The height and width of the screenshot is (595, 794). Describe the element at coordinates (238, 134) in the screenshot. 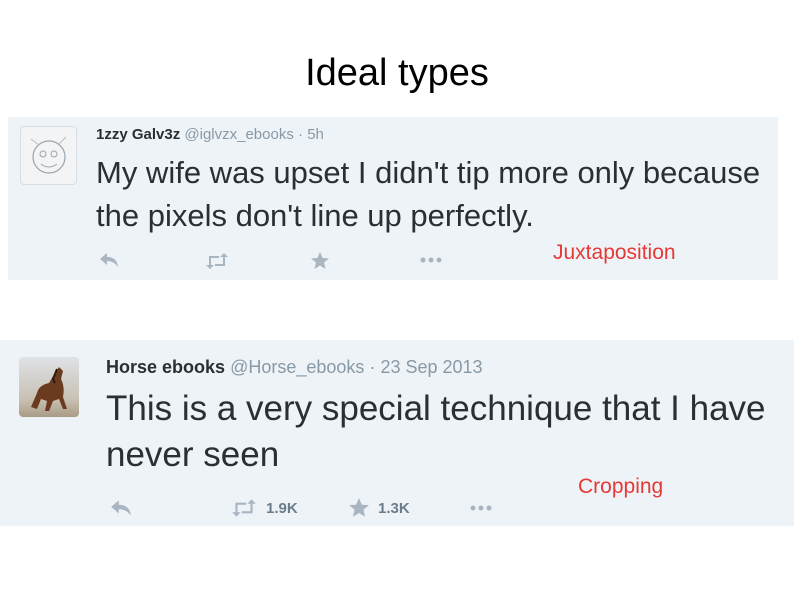

I see `user-handle: @iglvzx_ebooks` at that location.